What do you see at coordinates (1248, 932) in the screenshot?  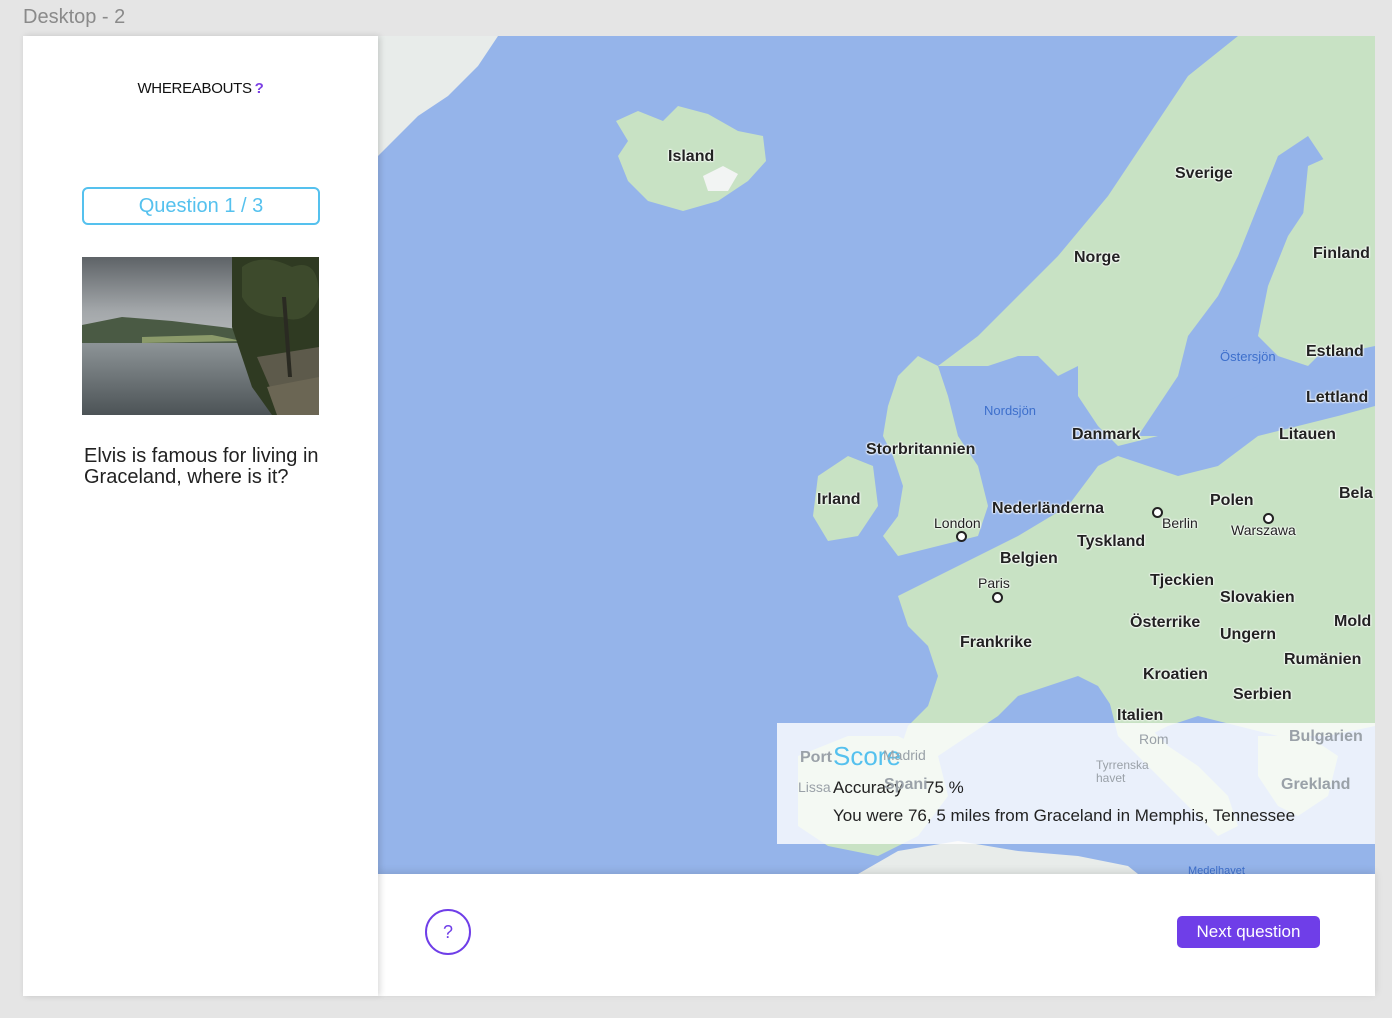 I see `next-question-button: Next question` at bounding box center [1248, 932].